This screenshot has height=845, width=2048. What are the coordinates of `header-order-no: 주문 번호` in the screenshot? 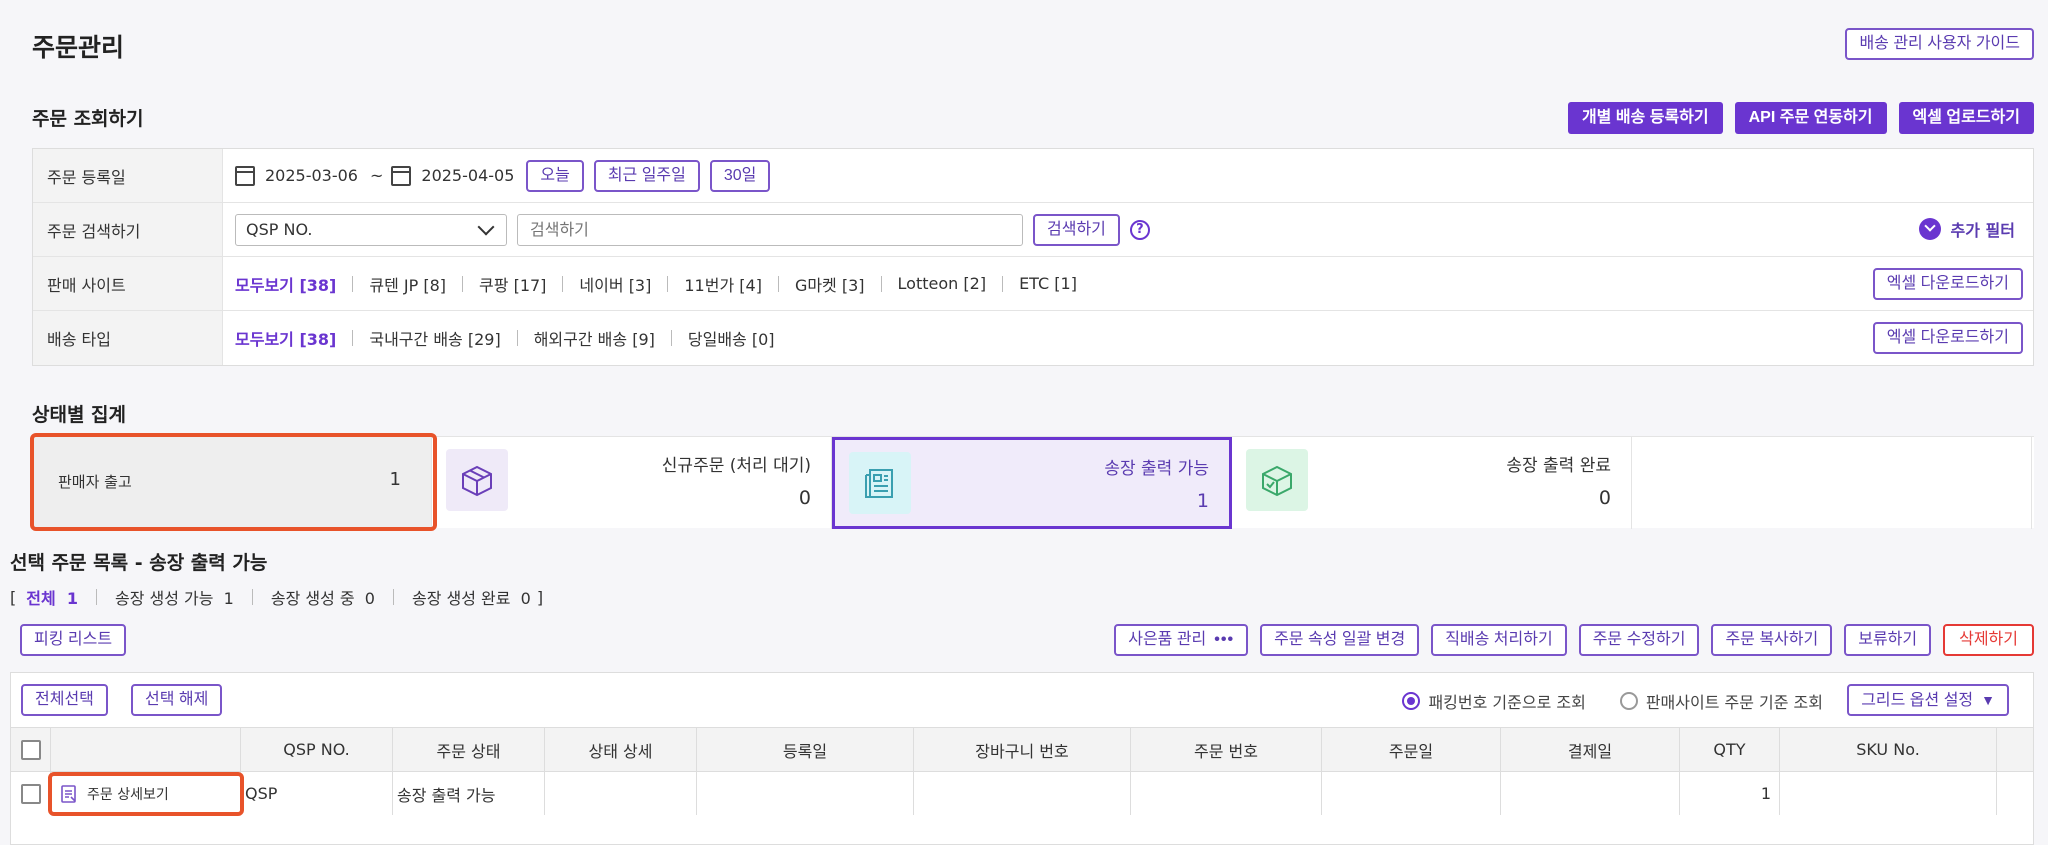 It's located at (1226, 749).